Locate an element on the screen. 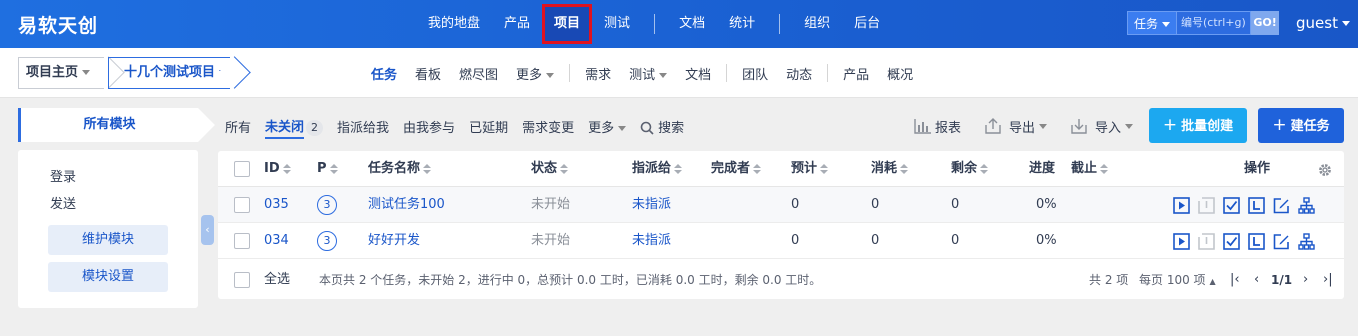 The height and width of the screenshot is (336, 1358). module-tree-panel: 登录 发送 维护模块 模块设置 is located at coordinates (108, 229).